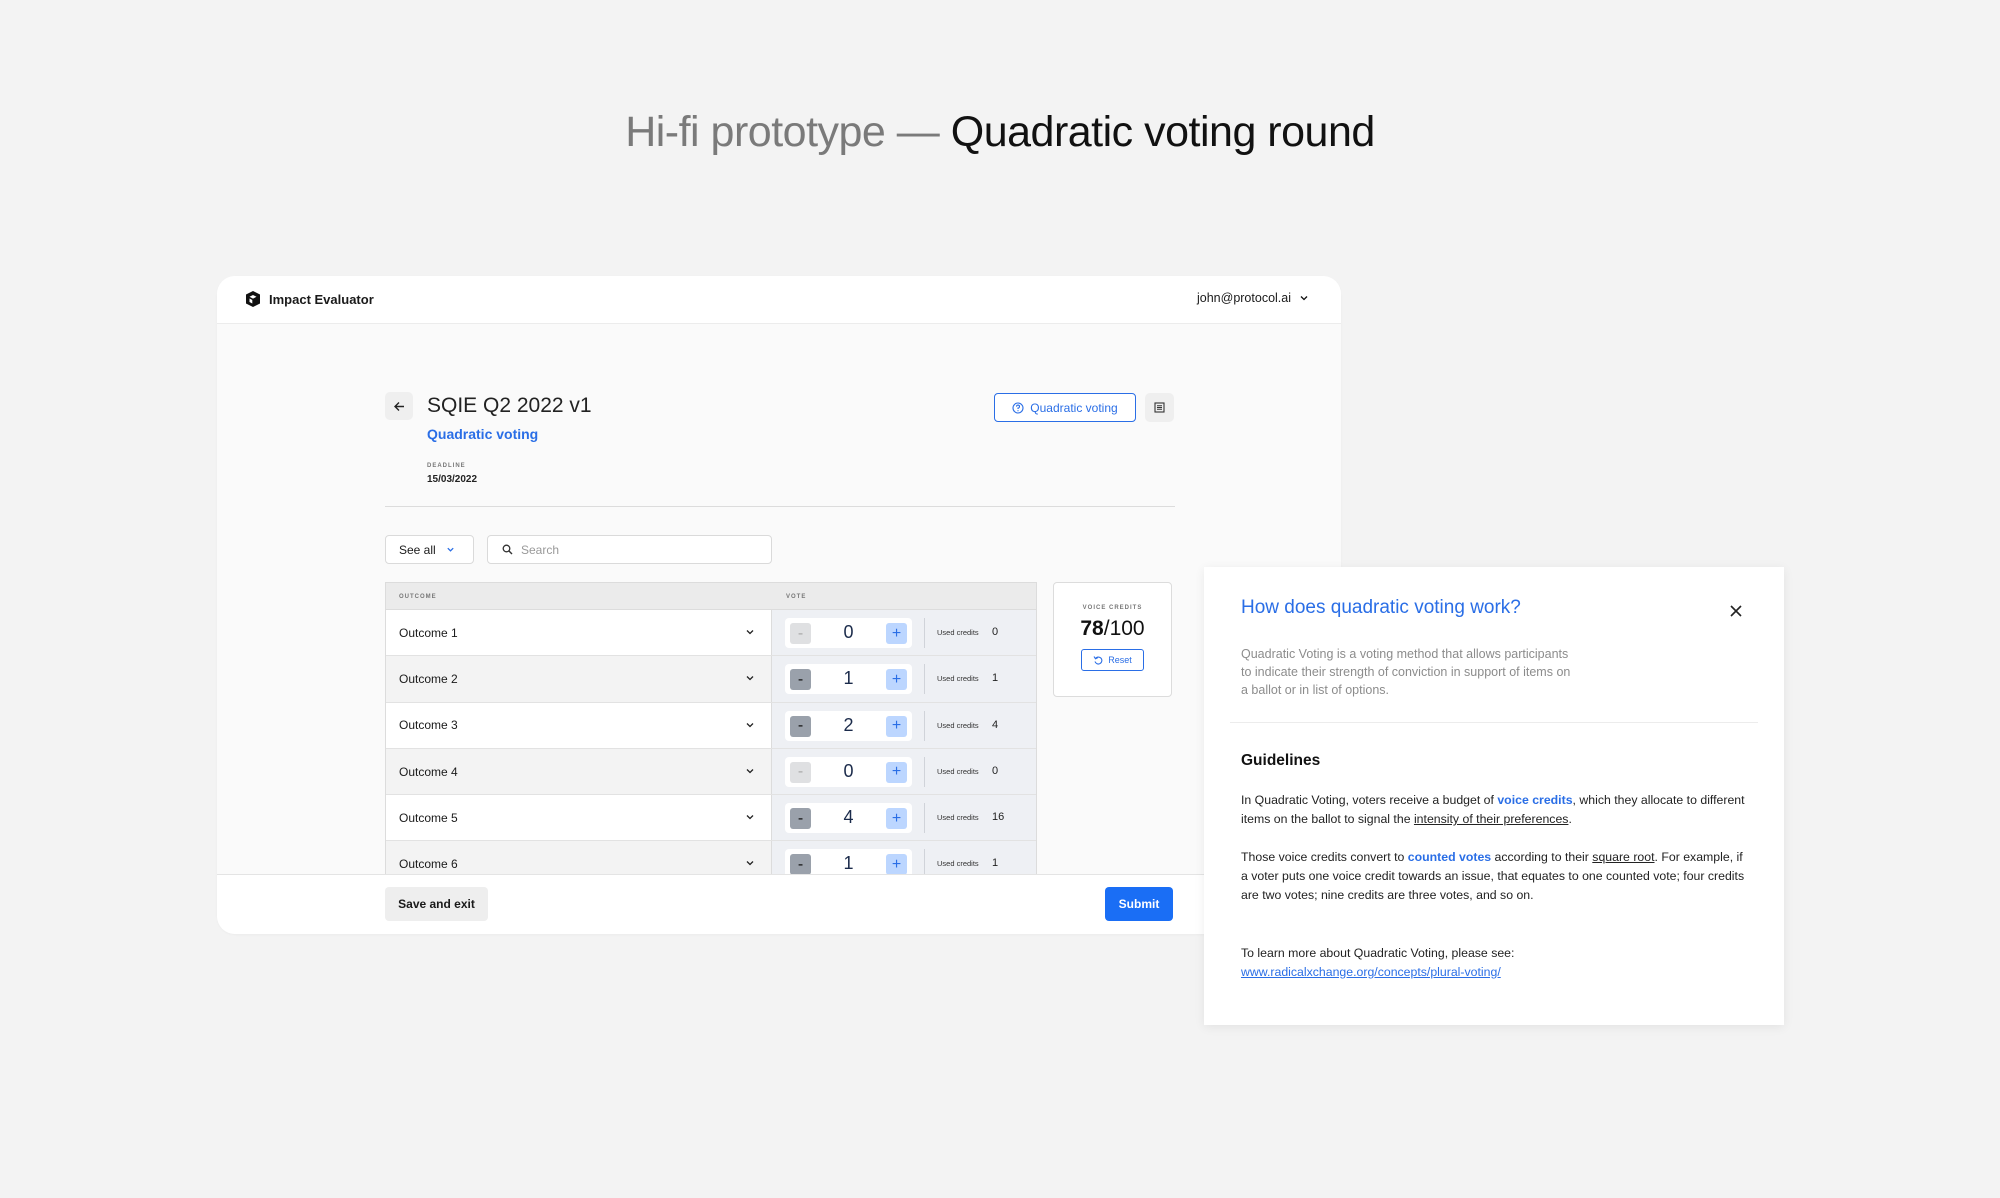 This screenshot has height=1198, width=2000. What do you see at coordinates (1494, 722) in the screenshot?
I see `help-divider` at bounding box center [1494, 722].